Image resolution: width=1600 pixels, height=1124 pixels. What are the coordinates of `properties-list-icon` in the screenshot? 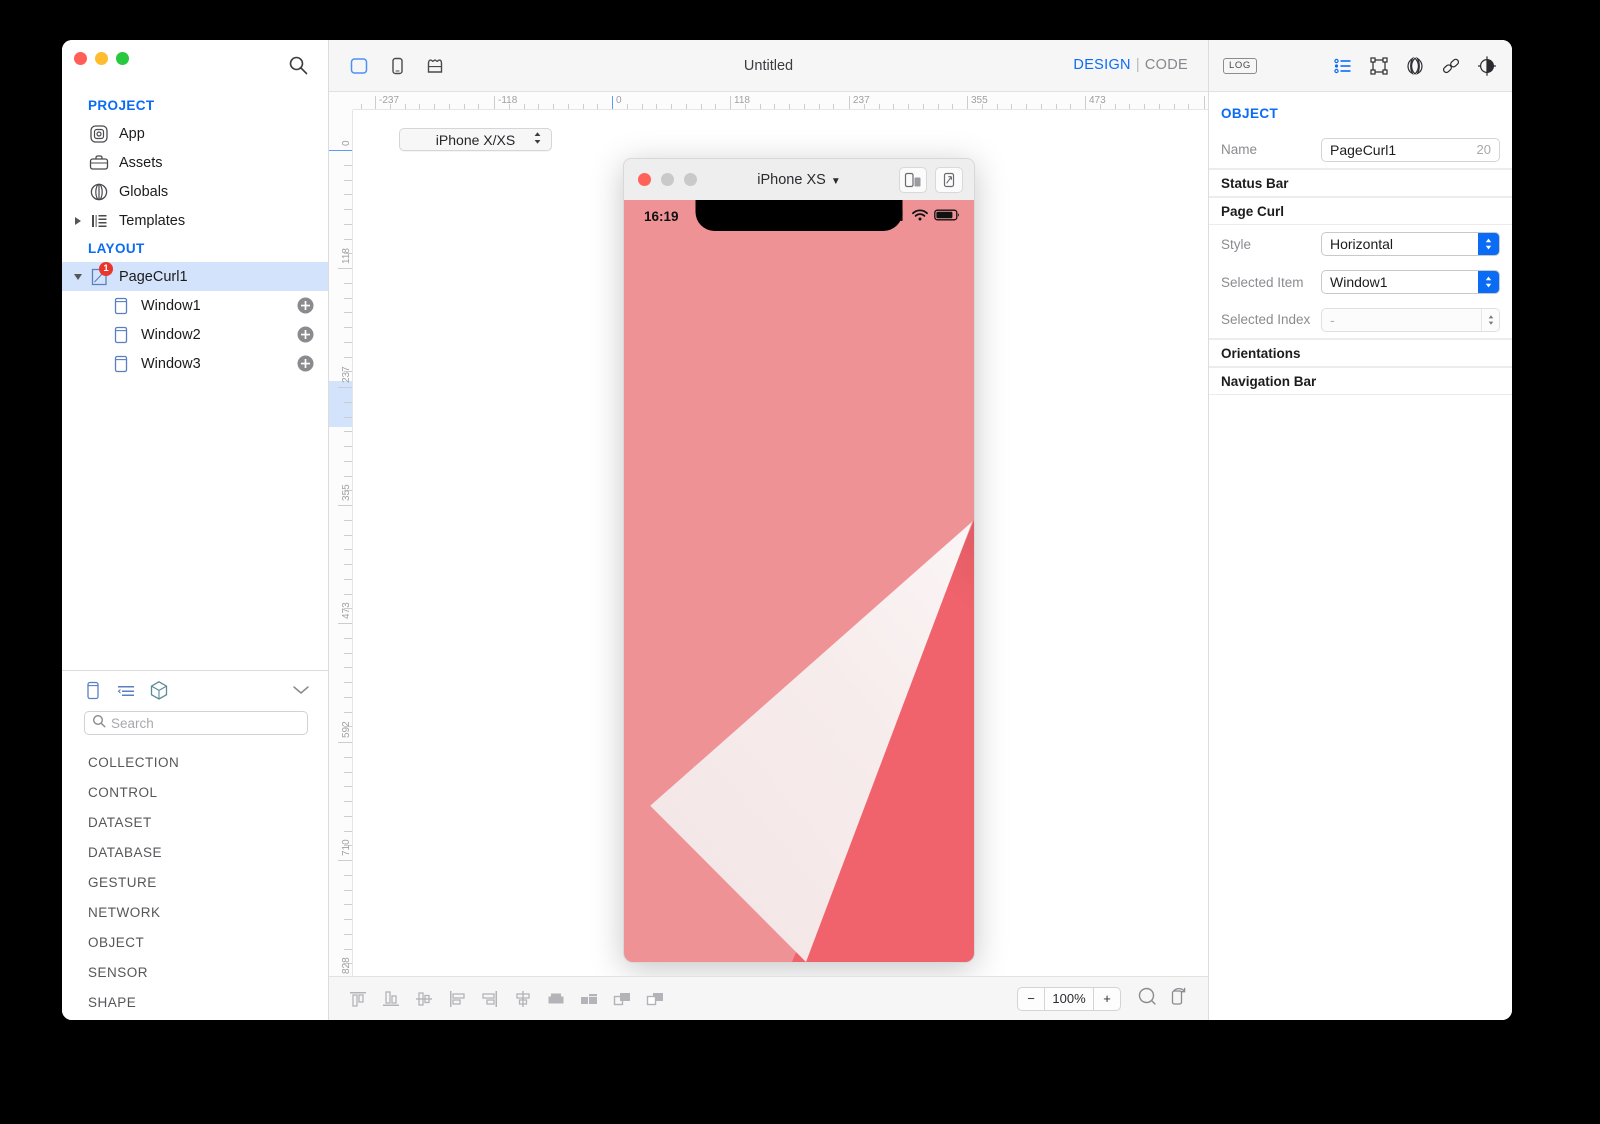 It's located at (1343, 66).